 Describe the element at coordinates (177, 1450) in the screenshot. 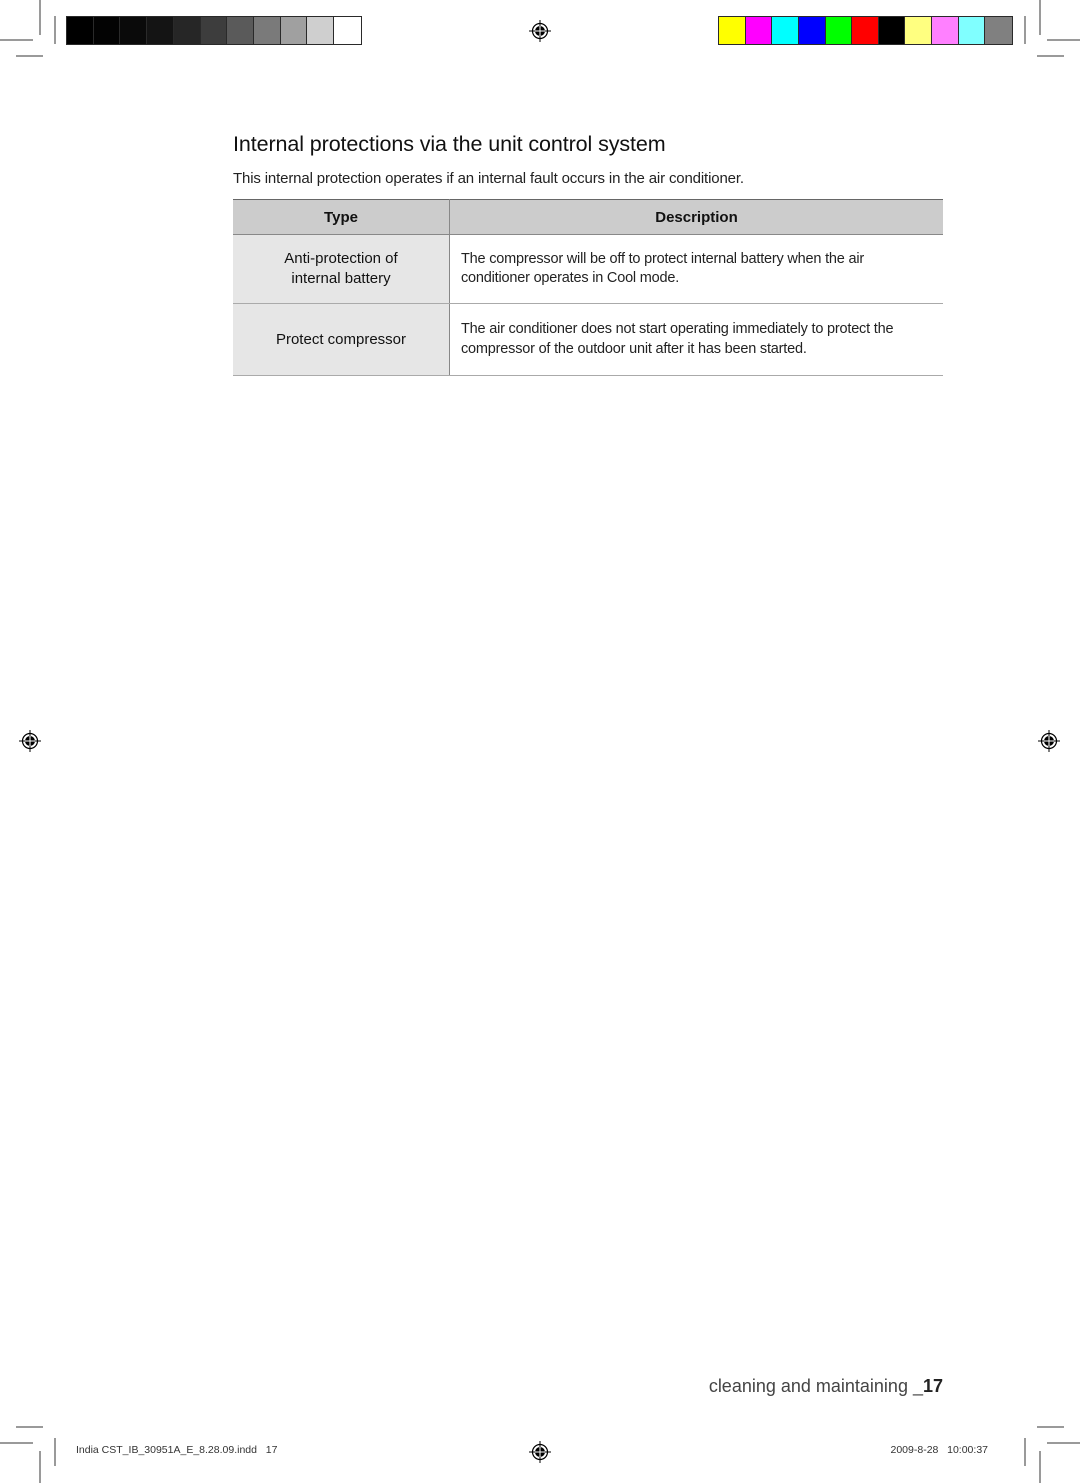

I see `slug-filename: India CST_IB_30951A_E_8.28.09.indd 17` at that location.